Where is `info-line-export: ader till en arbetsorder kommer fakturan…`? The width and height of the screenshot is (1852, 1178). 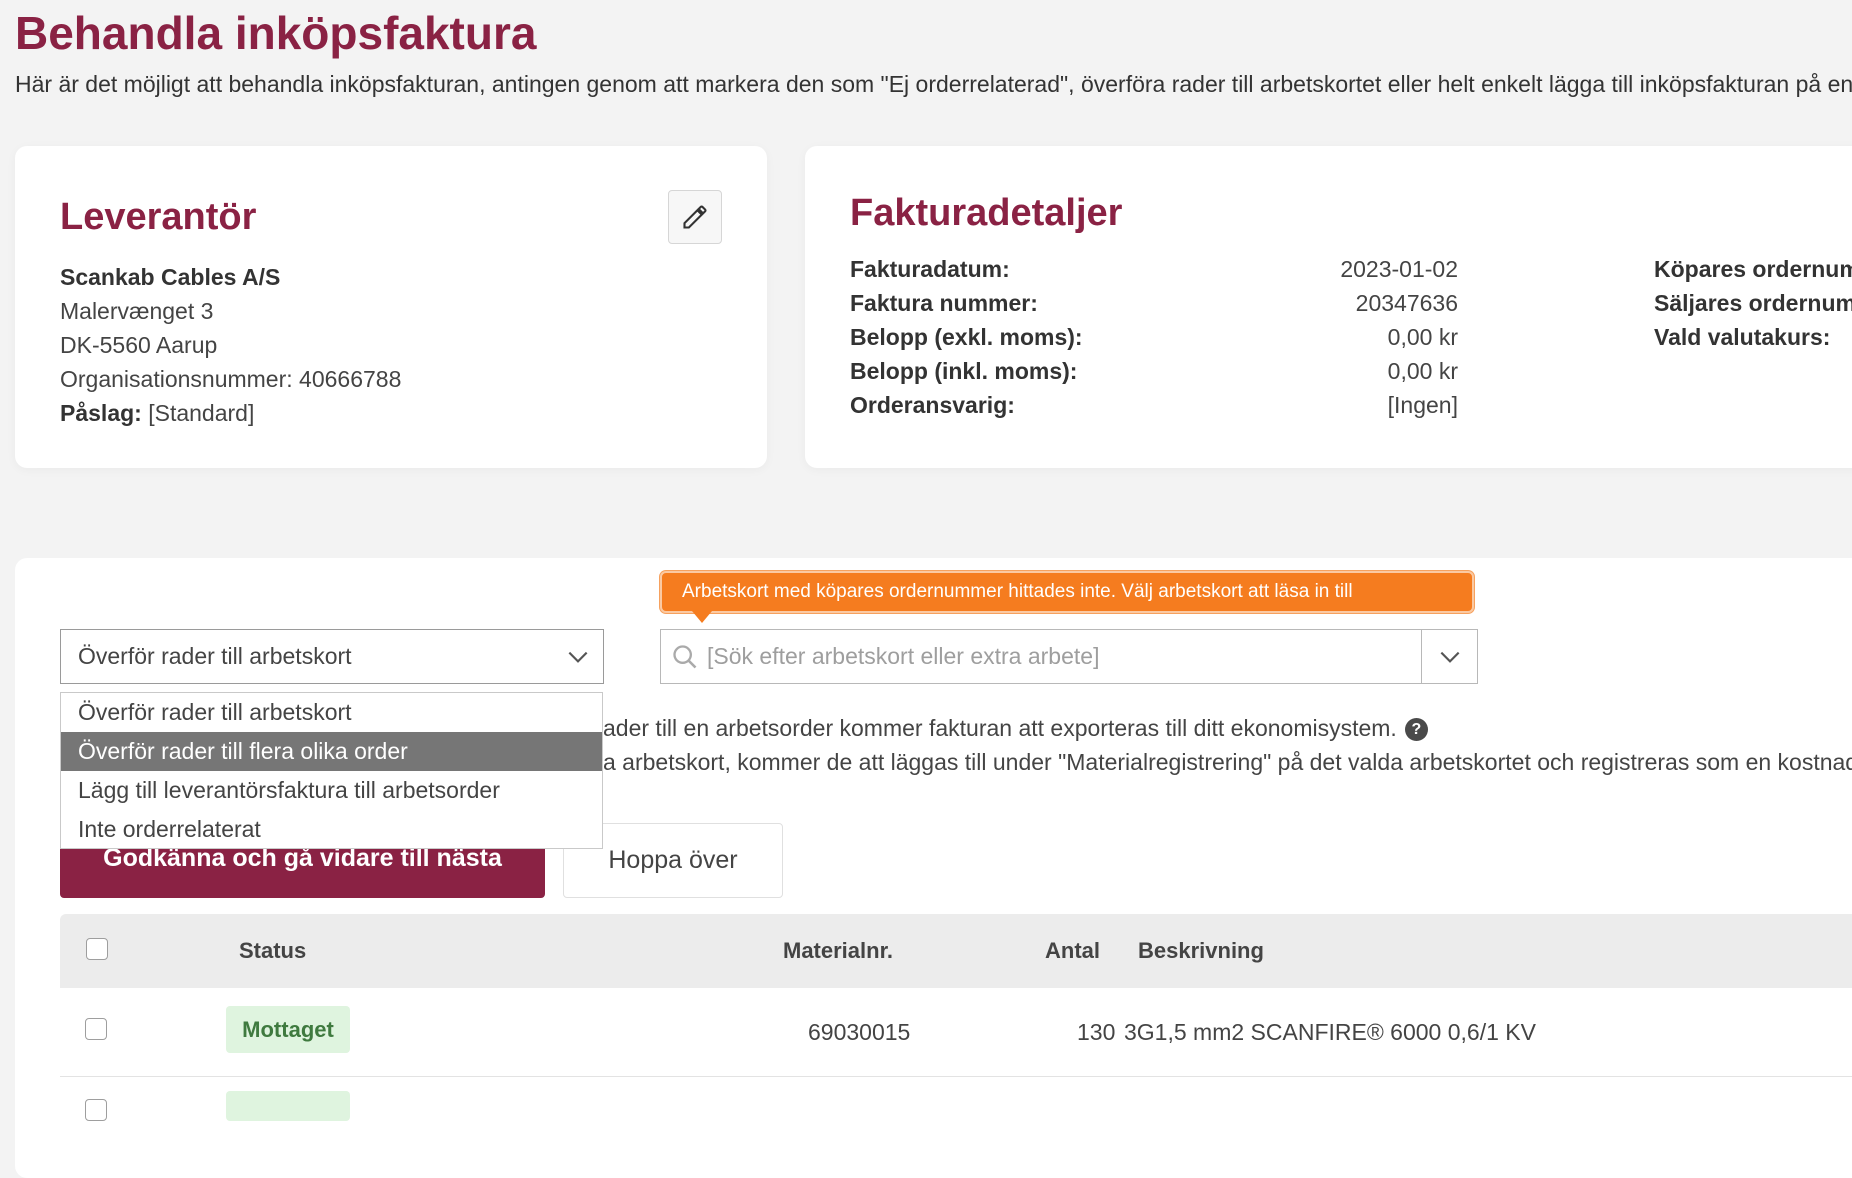 info-line-export: ader till en arbetsorder kommer fakturan… is located at coordinates (1015, 728).